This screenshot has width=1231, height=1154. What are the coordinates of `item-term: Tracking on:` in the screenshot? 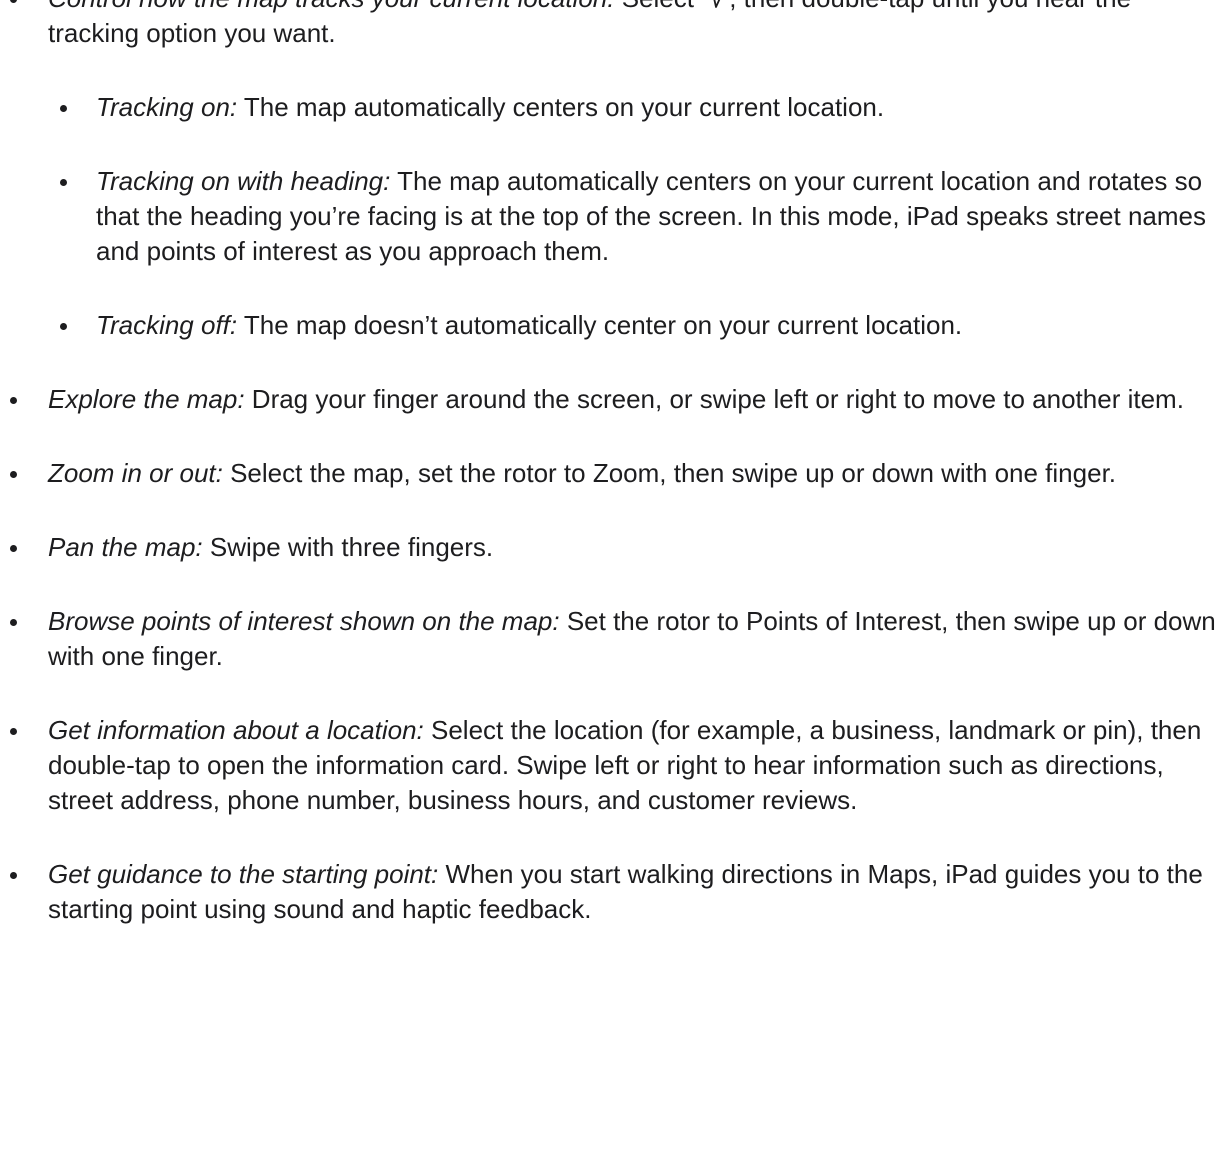 It's located at (167, 107).